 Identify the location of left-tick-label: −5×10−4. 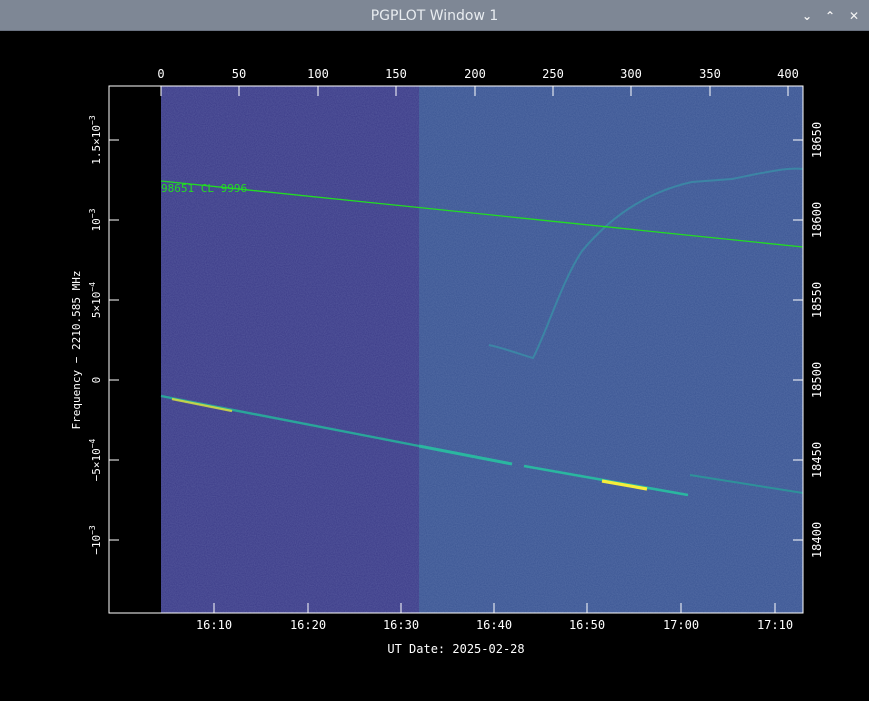
(95, 459).